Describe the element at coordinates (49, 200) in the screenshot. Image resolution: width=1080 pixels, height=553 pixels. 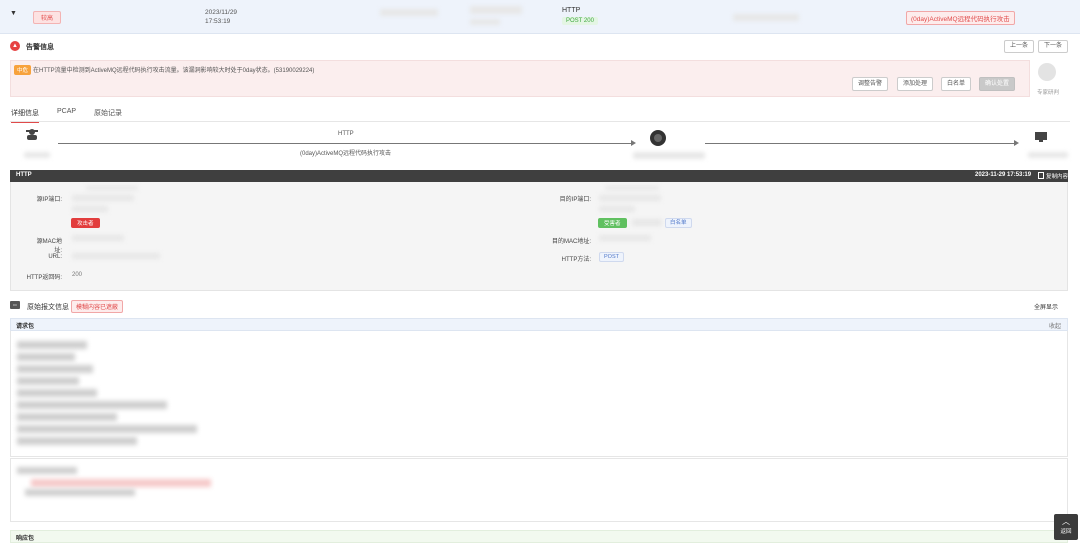
I see `src-ip-label: 源IP端口:` at that location.